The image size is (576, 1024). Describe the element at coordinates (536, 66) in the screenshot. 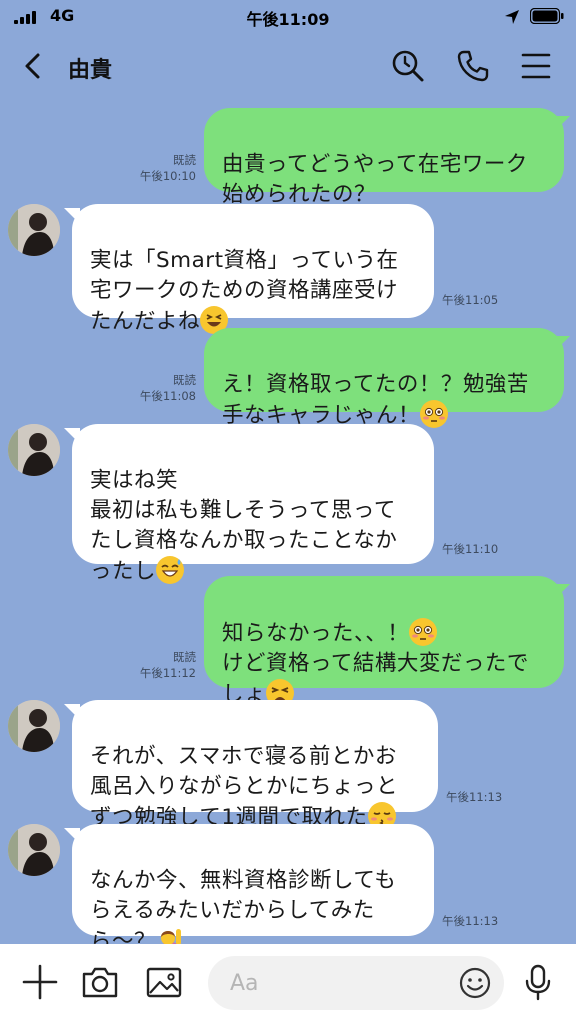

I see `menu-icon` at that location.